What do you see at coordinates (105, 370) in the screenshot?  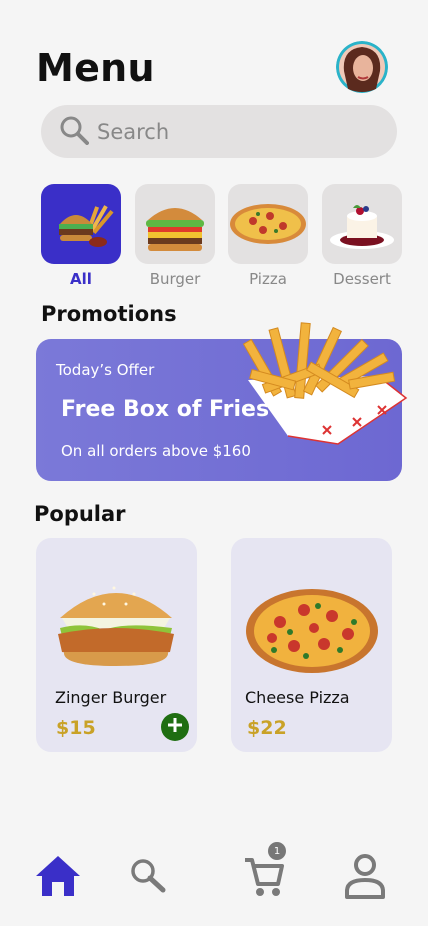 I see `promo-offer-label: Today’s Offer` at bounding box center [105, 370].